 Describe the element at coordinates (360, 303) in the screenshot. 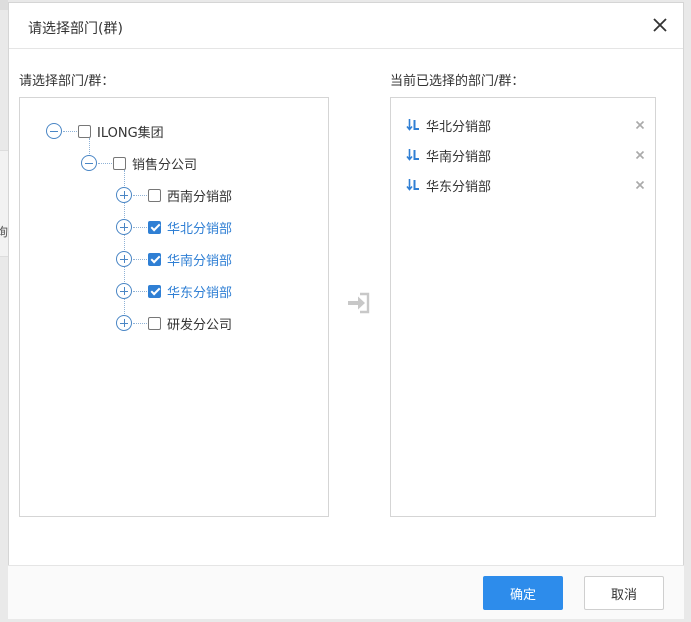

I see `transfer-right-icon` at that location.